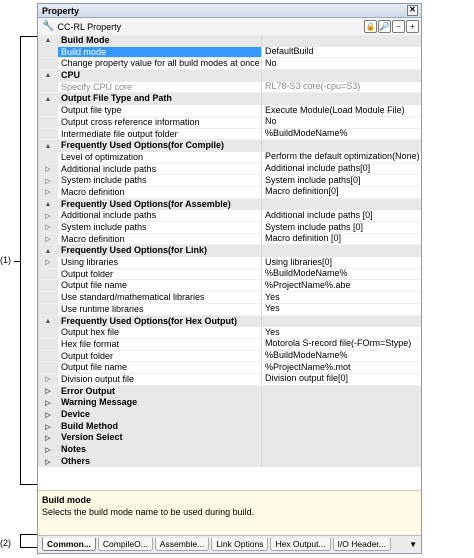  I want to click on property-value: Macro definition [0], so click(341, 239).